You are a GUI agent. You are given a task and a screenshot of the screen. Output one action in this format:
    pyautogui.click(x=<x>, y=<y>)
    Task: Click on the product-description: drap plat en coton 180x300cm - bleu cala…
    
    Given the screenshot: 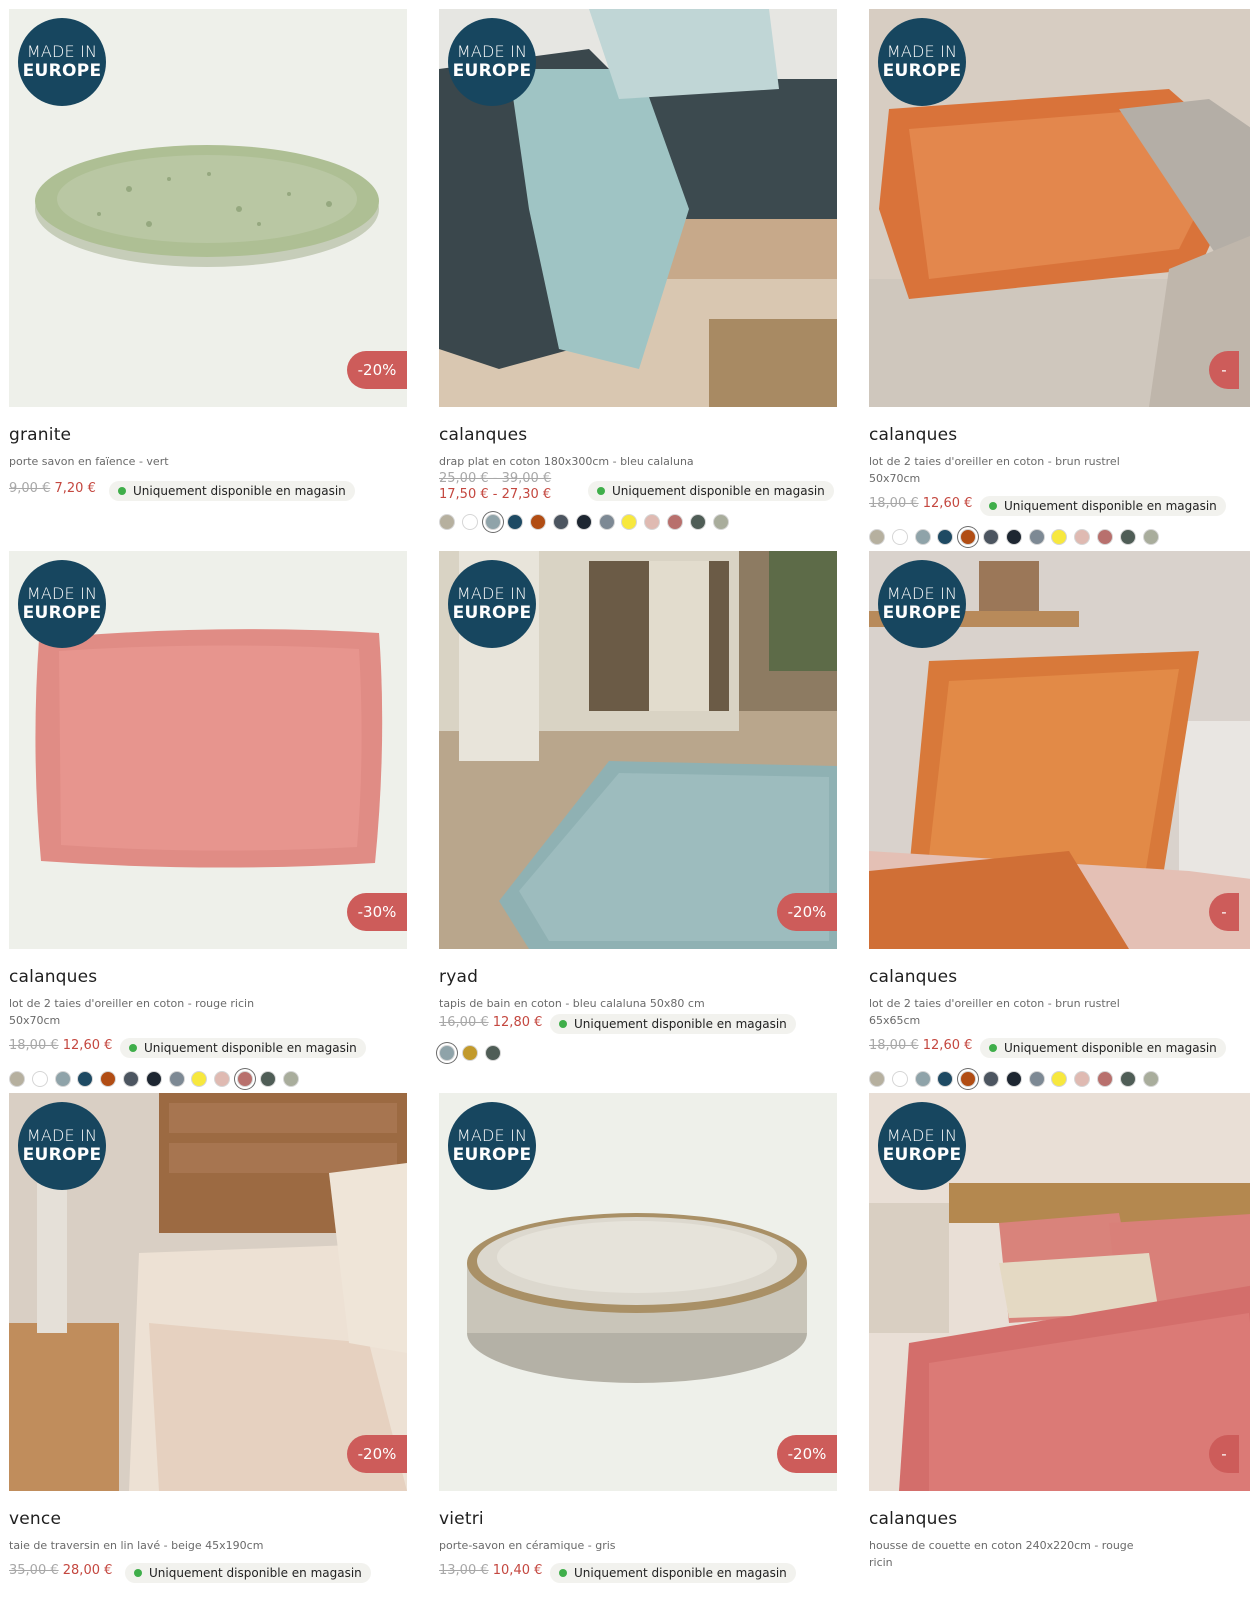 What is the action you would take?
    pyautogui.click(x=566, y=461)
    